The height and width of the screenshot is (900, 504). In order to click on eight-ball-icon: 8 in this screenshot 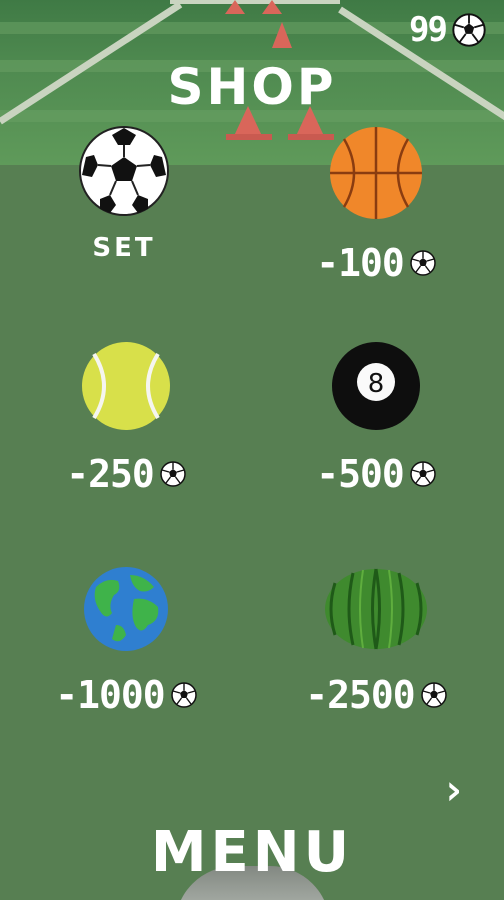, I will do `click(376, 386)`.